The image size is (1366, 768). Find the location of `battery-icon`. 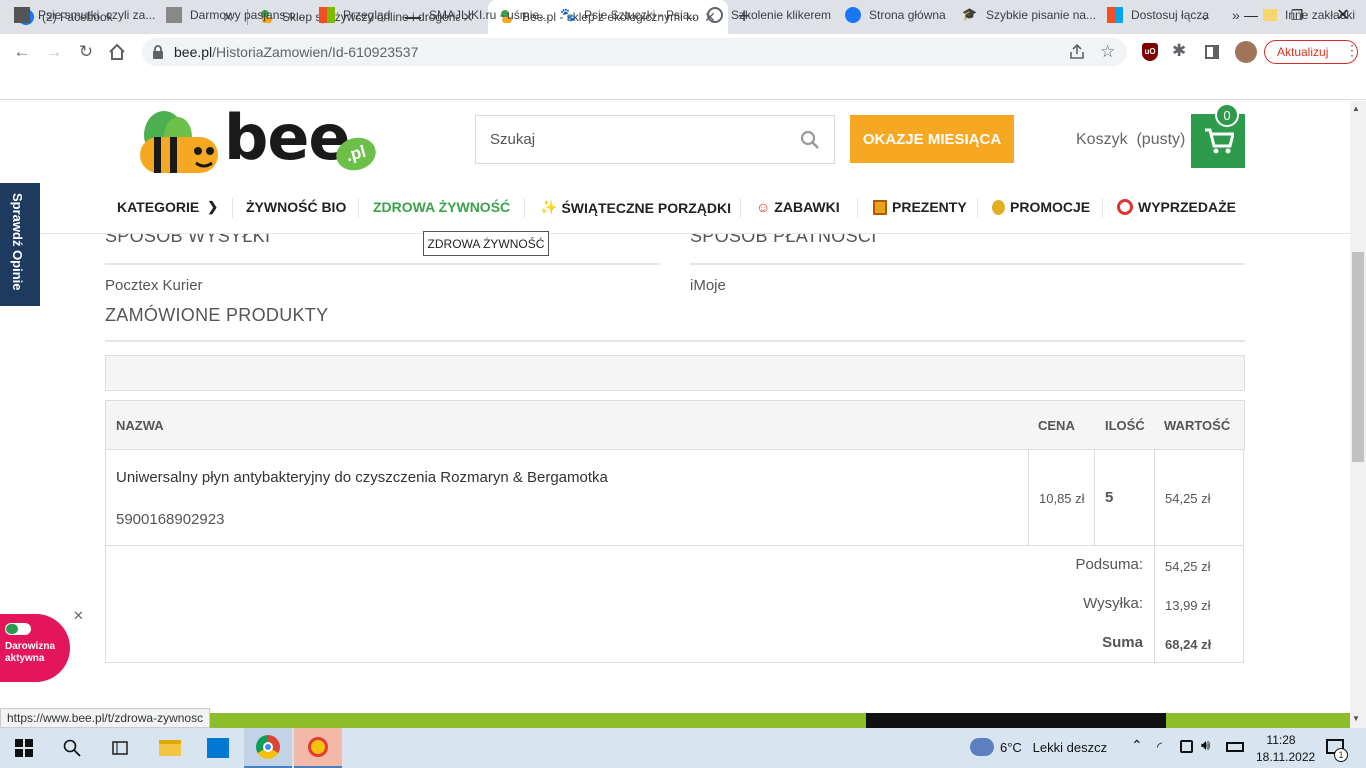

battery-icon is located at coordinates (1235, 747).